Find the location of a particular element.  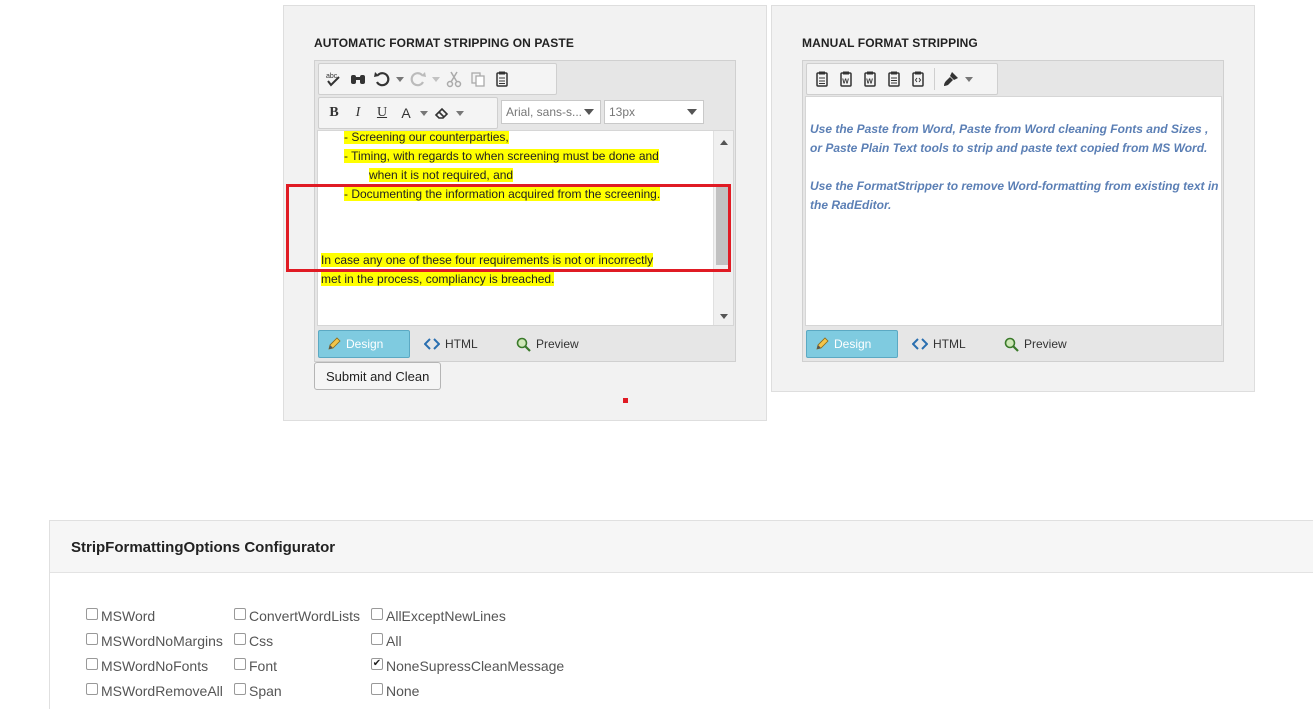

option-font: Font is located at coordinates (255, 666).